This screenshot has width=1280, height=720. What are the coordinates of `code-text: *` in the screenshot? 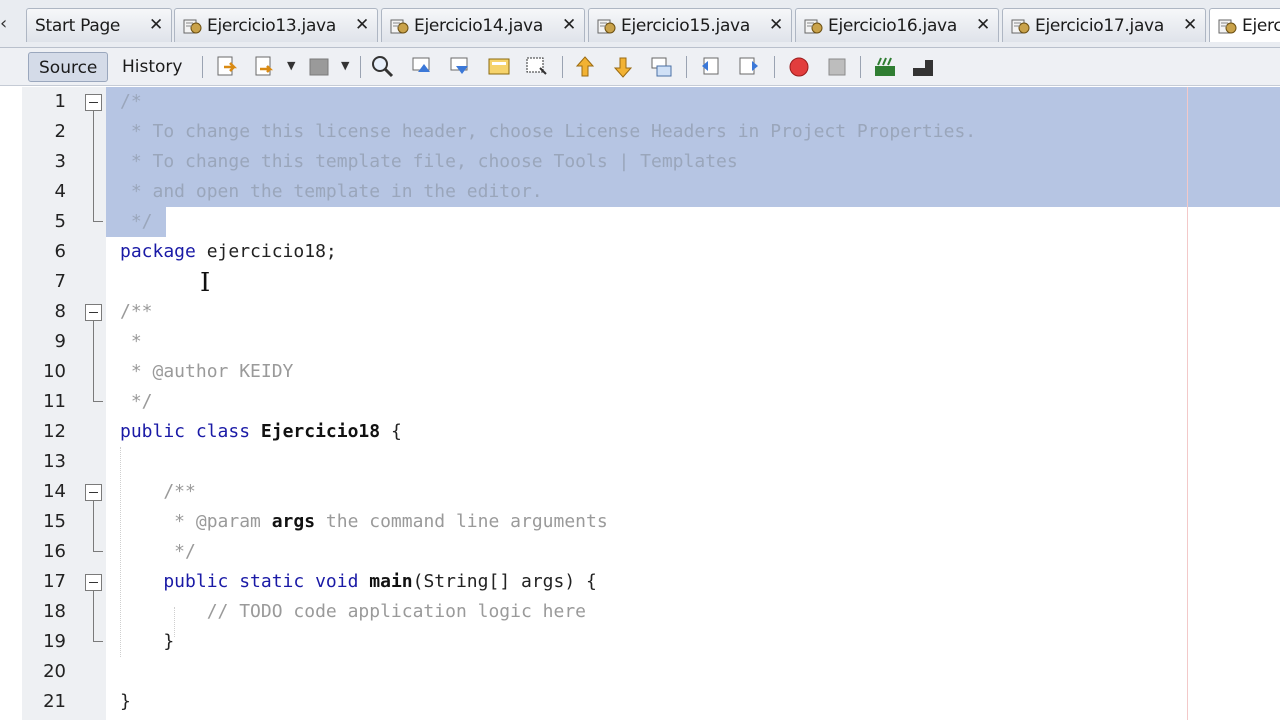 It's located at (131, 341).